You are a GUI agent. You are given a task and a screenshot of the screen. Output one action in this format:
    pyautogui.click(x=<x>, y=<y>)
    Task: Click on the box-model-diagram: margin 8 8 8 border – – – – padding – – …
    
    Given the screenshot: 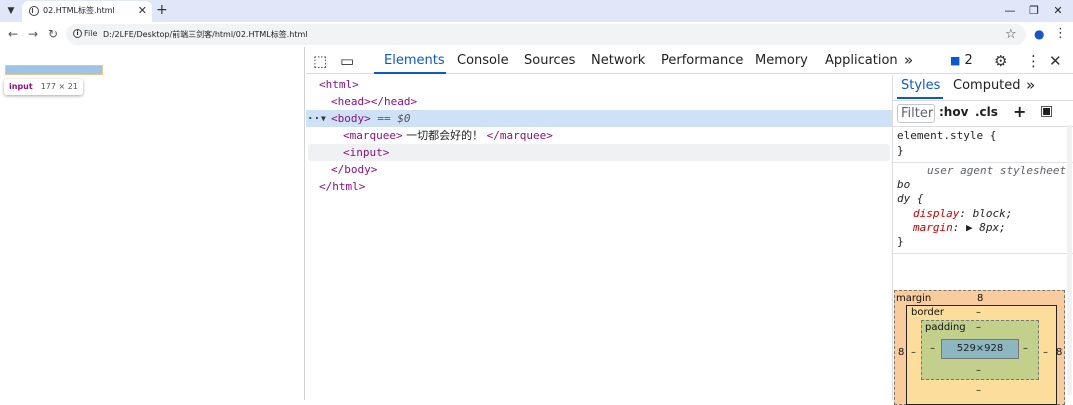 What is the action you would take?
    pyautogui.click(x=979, y=347)
    